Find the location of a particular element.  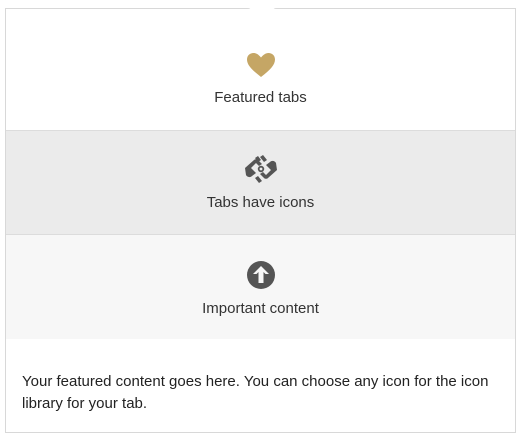

sign-language-icon is located at coordinates (260, 169).